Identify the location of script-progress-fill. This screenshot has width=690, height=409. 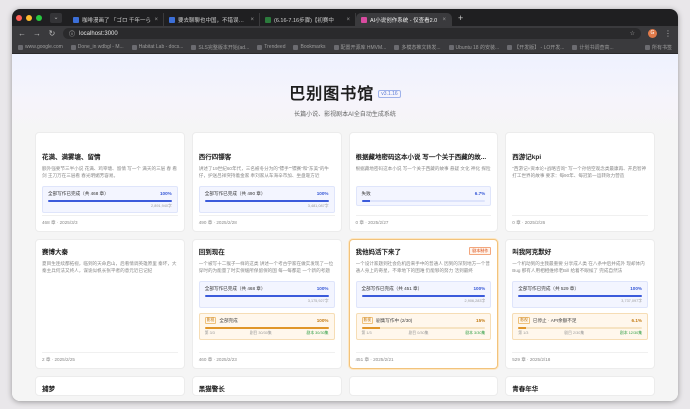
(266, 328).